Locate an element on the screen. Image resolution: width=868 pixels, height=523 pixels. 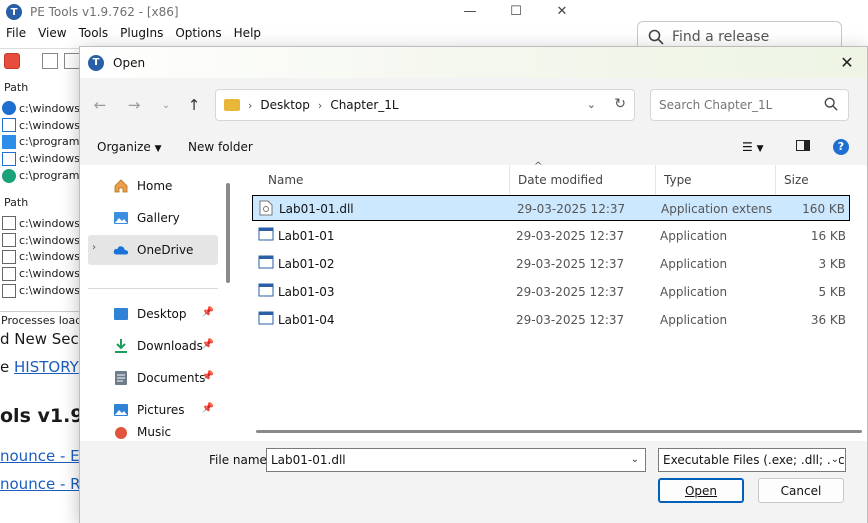
cancel-button: Cancel is located at coordinates (801, 490).